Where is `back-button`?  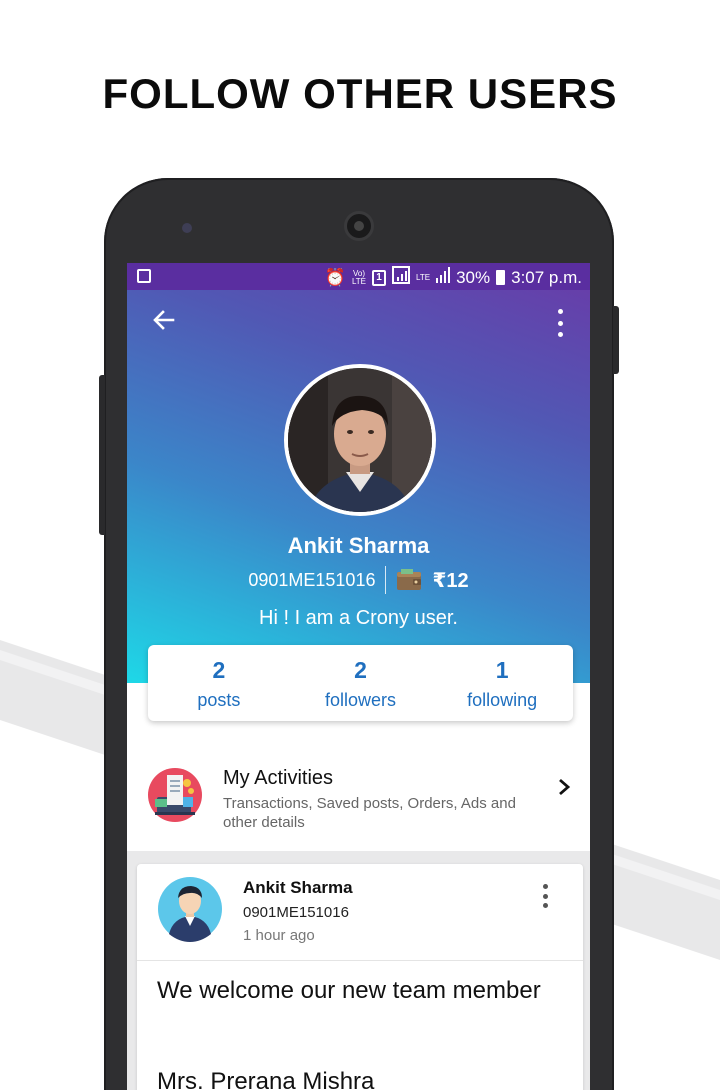 back-button is located at coordinates (164, 322).